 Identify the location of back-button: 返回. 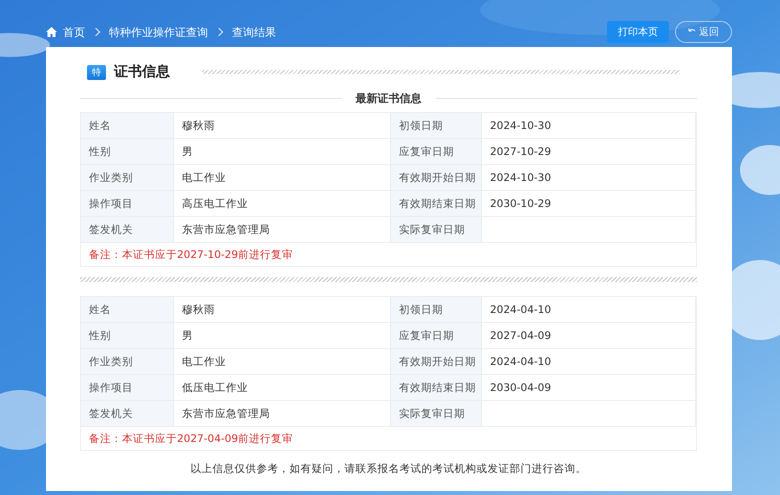
(703, 32).